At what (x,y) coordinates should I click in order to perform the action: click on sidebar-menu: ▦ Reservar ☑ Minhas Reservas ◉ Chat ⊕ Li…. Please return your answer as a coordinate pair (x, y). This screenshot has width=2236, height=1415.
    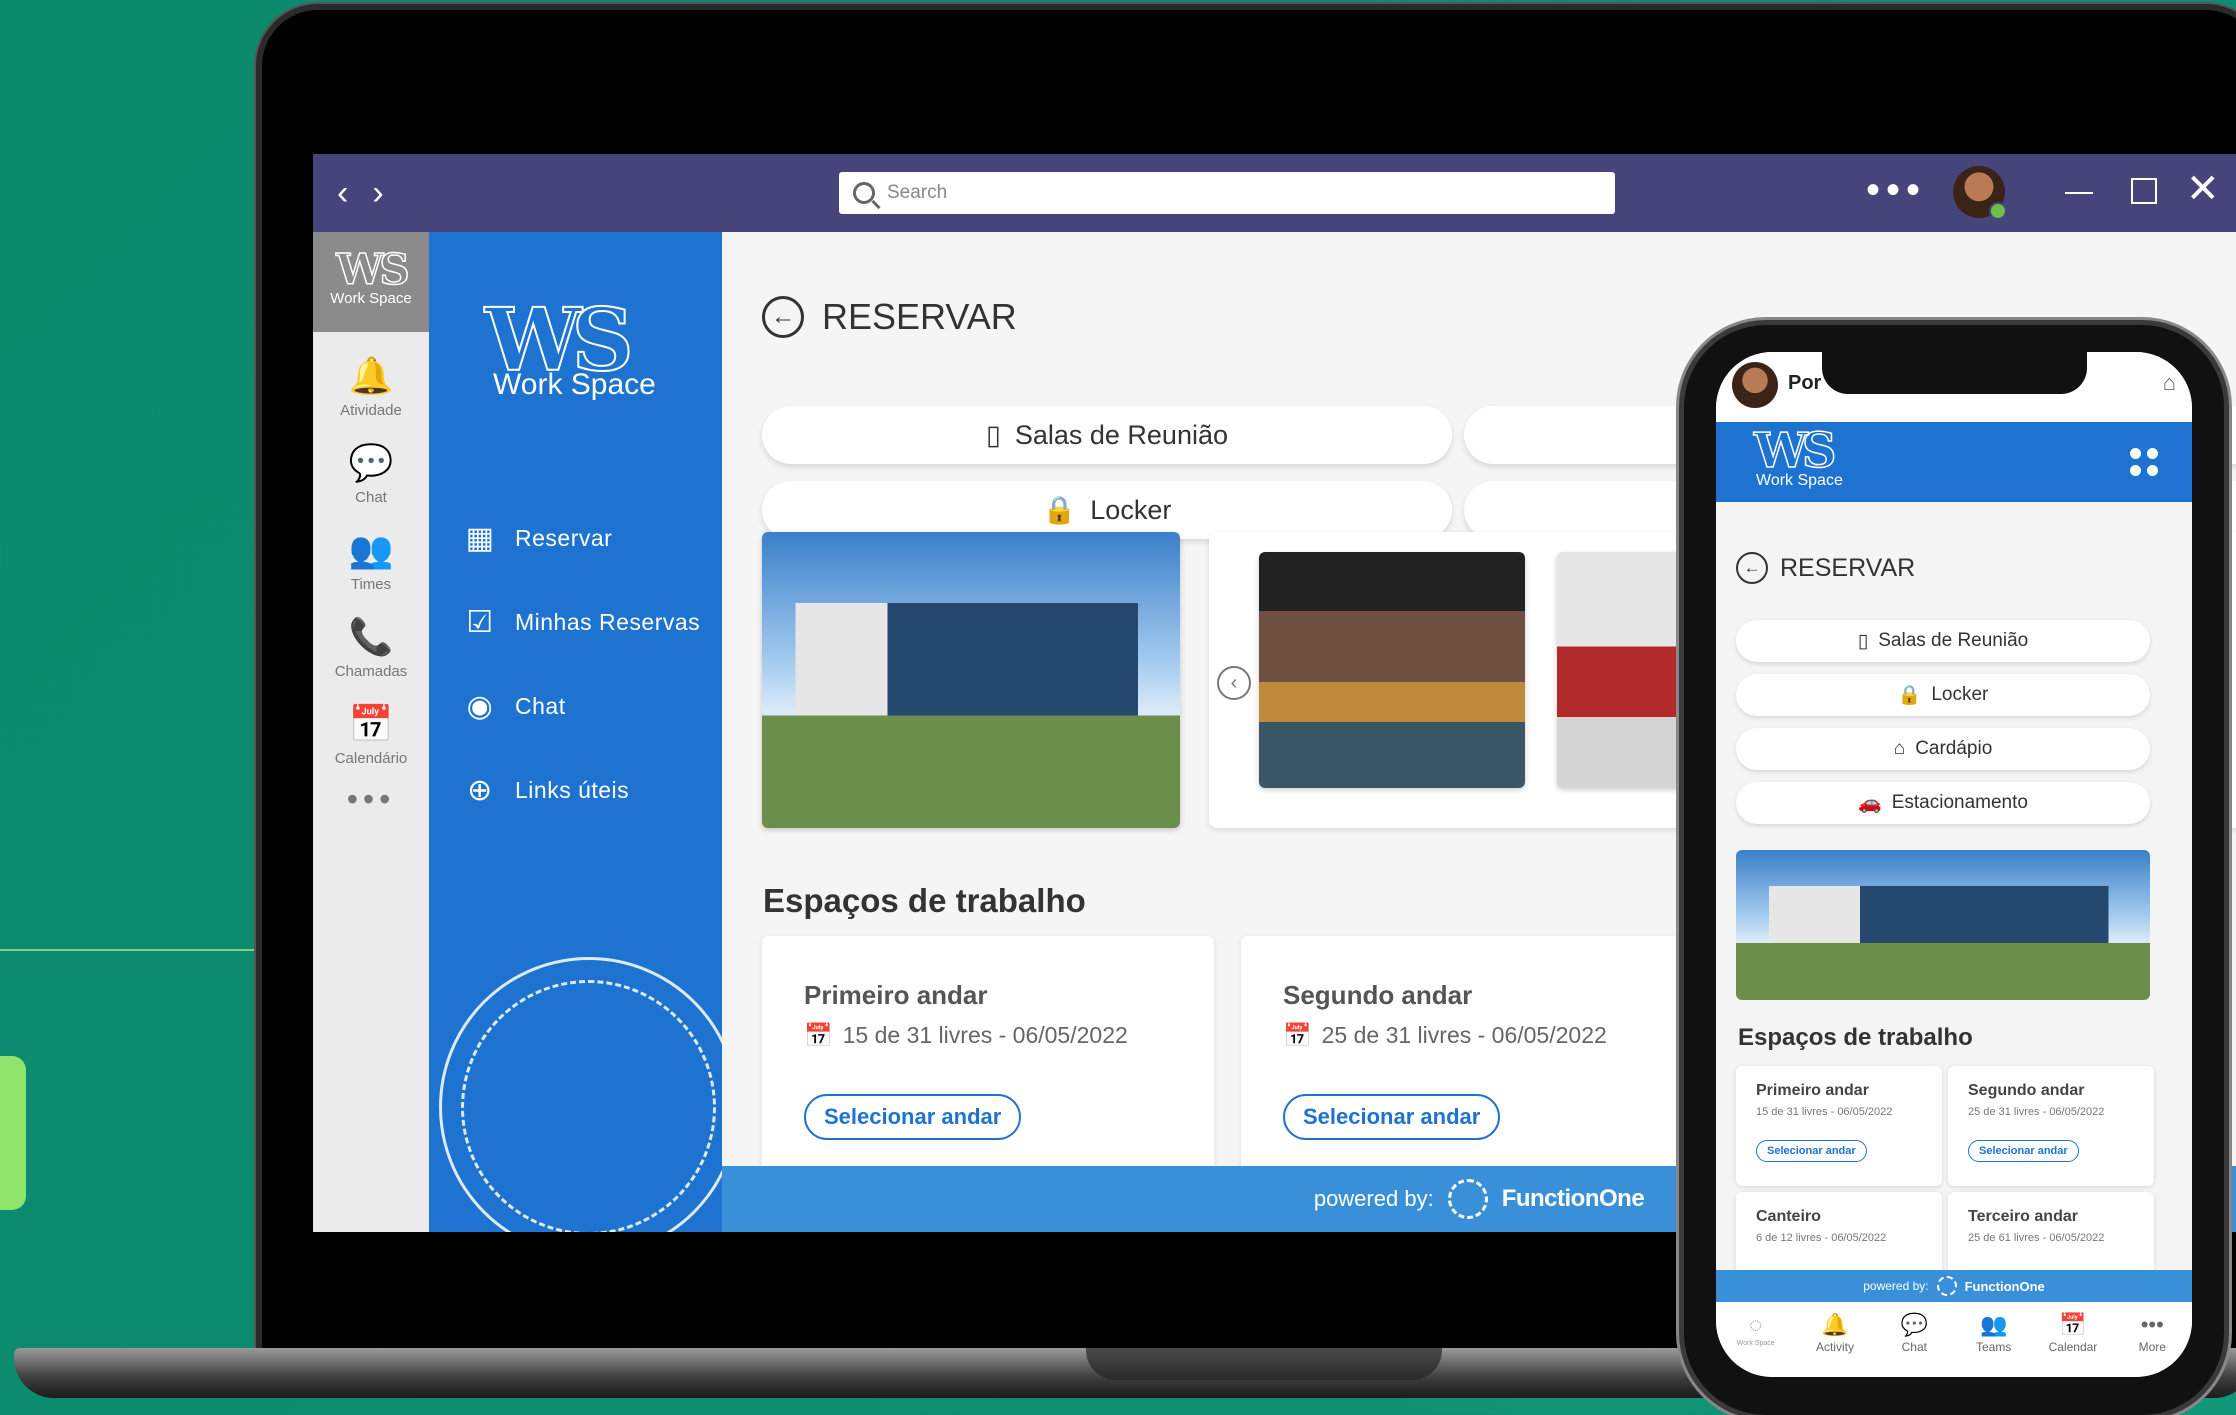
    Looking at the image, I should click on (581, 664).